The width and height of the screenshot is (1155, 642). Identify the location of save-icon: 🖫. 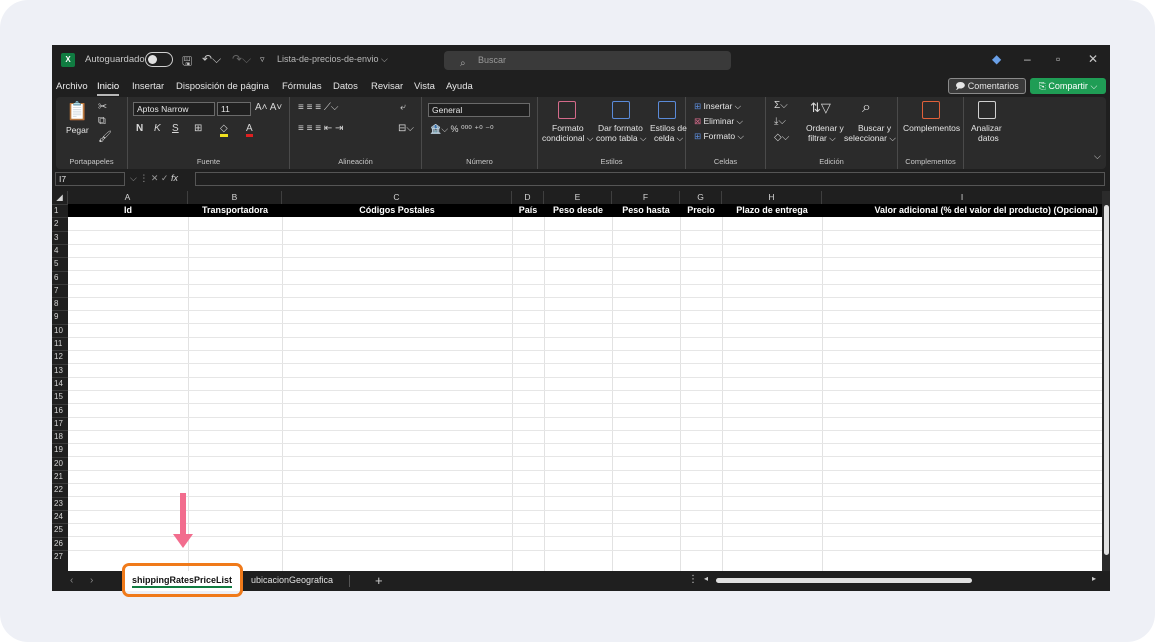
(187, 62).